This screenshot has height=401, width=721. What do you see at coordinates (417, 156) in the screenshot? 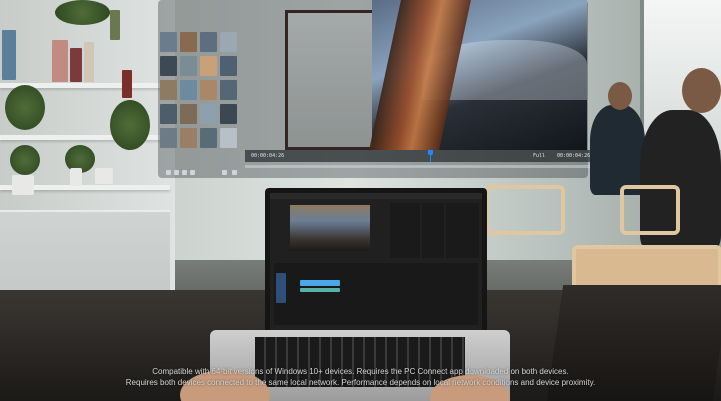
I see `playback-bar: 00:00:04:26 Full 00:00:04:26` at bounding box center [417, 156].